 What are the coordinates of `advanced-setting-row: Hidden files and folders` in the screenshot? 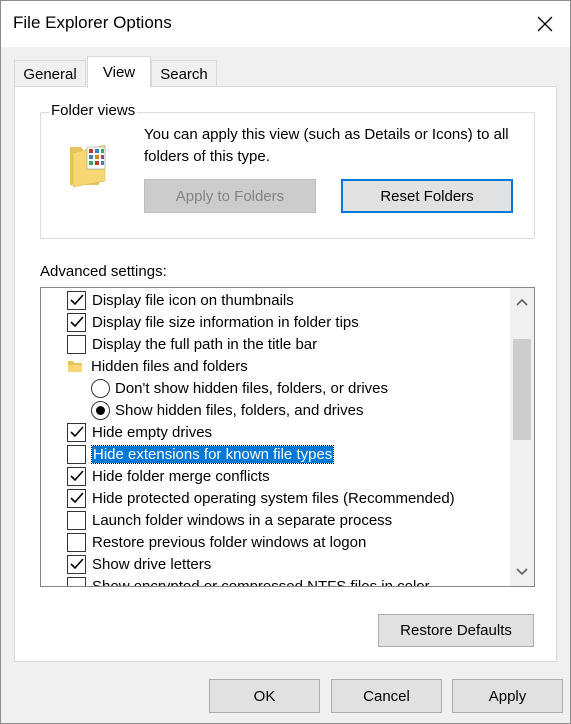 It's located at (157, 366).